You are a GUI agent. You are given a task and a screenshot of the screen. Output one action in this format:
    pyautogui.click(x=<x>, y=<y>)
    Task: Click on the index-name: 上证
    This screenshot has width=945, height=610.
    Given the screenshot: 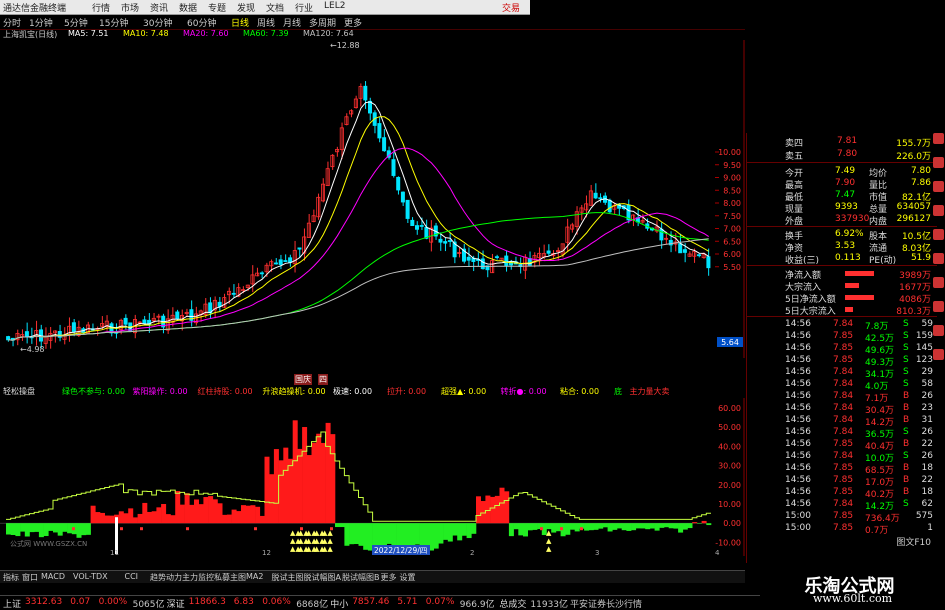 What is the action you would take?
    pyautogui.click(x=12, y=603)
    